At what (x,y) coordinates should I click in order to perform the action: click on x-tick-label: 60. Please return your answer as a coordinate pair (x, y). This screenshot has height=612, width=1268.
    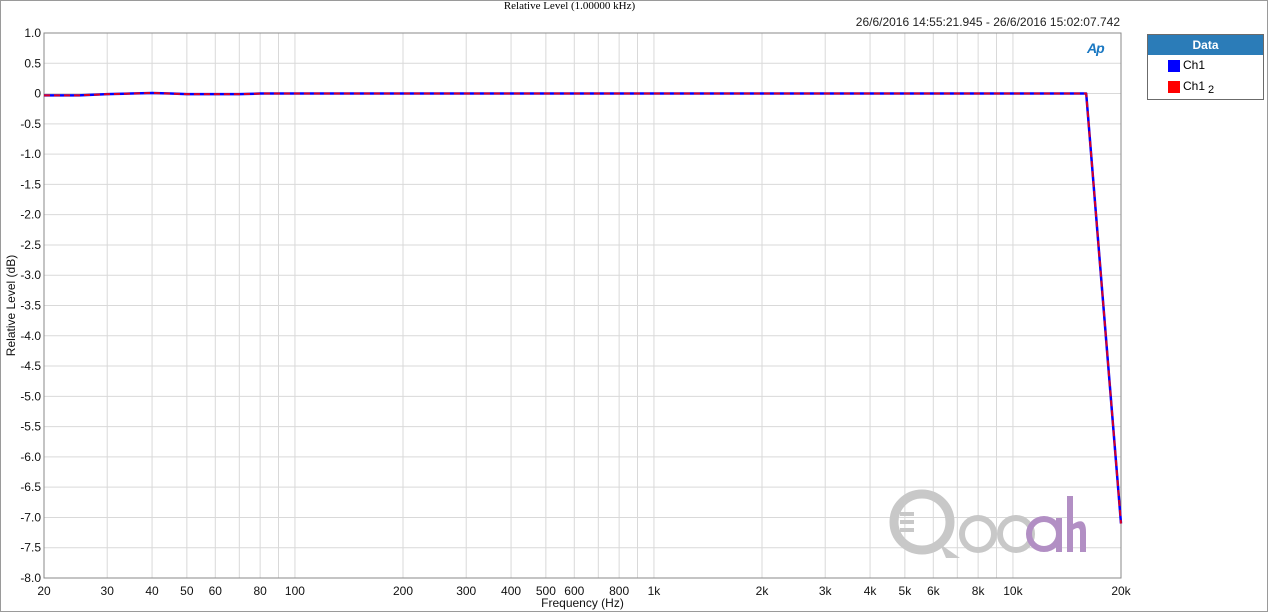
    Looking at the image, I should click on (216, 591).